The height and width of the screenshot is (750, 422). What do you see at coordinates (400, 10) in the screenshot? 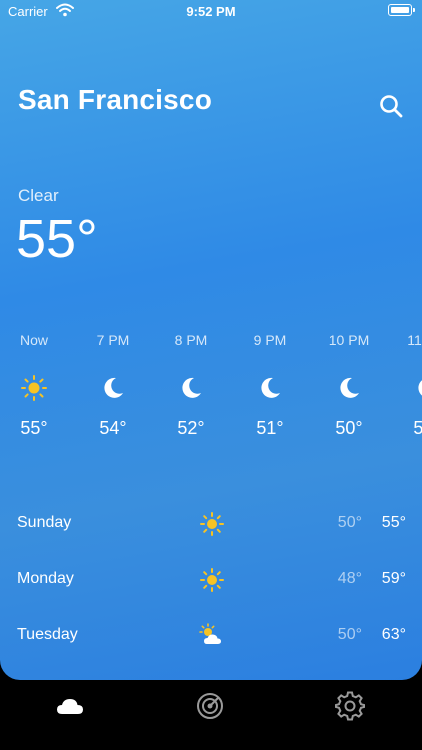
I see `battery-icon` at bounding box center [400, 10].